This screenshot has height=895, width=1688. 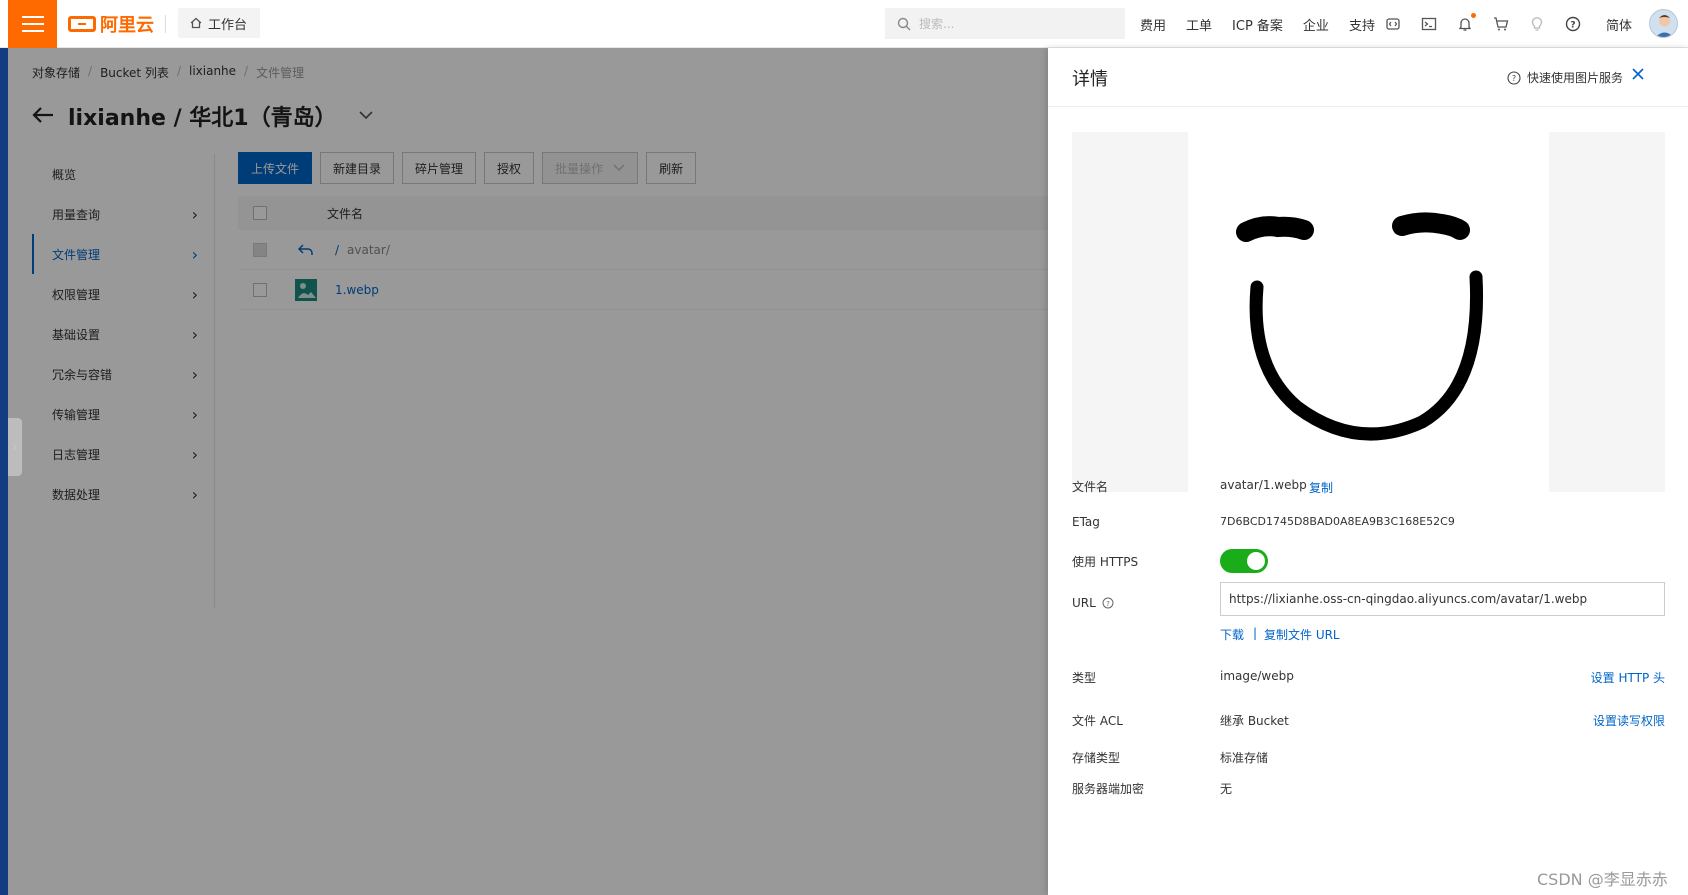 What do you see at coordinates (1244, 758) in the screenshot?
I see `value-storage: 标准存储` at bounding box center [1244, 758].